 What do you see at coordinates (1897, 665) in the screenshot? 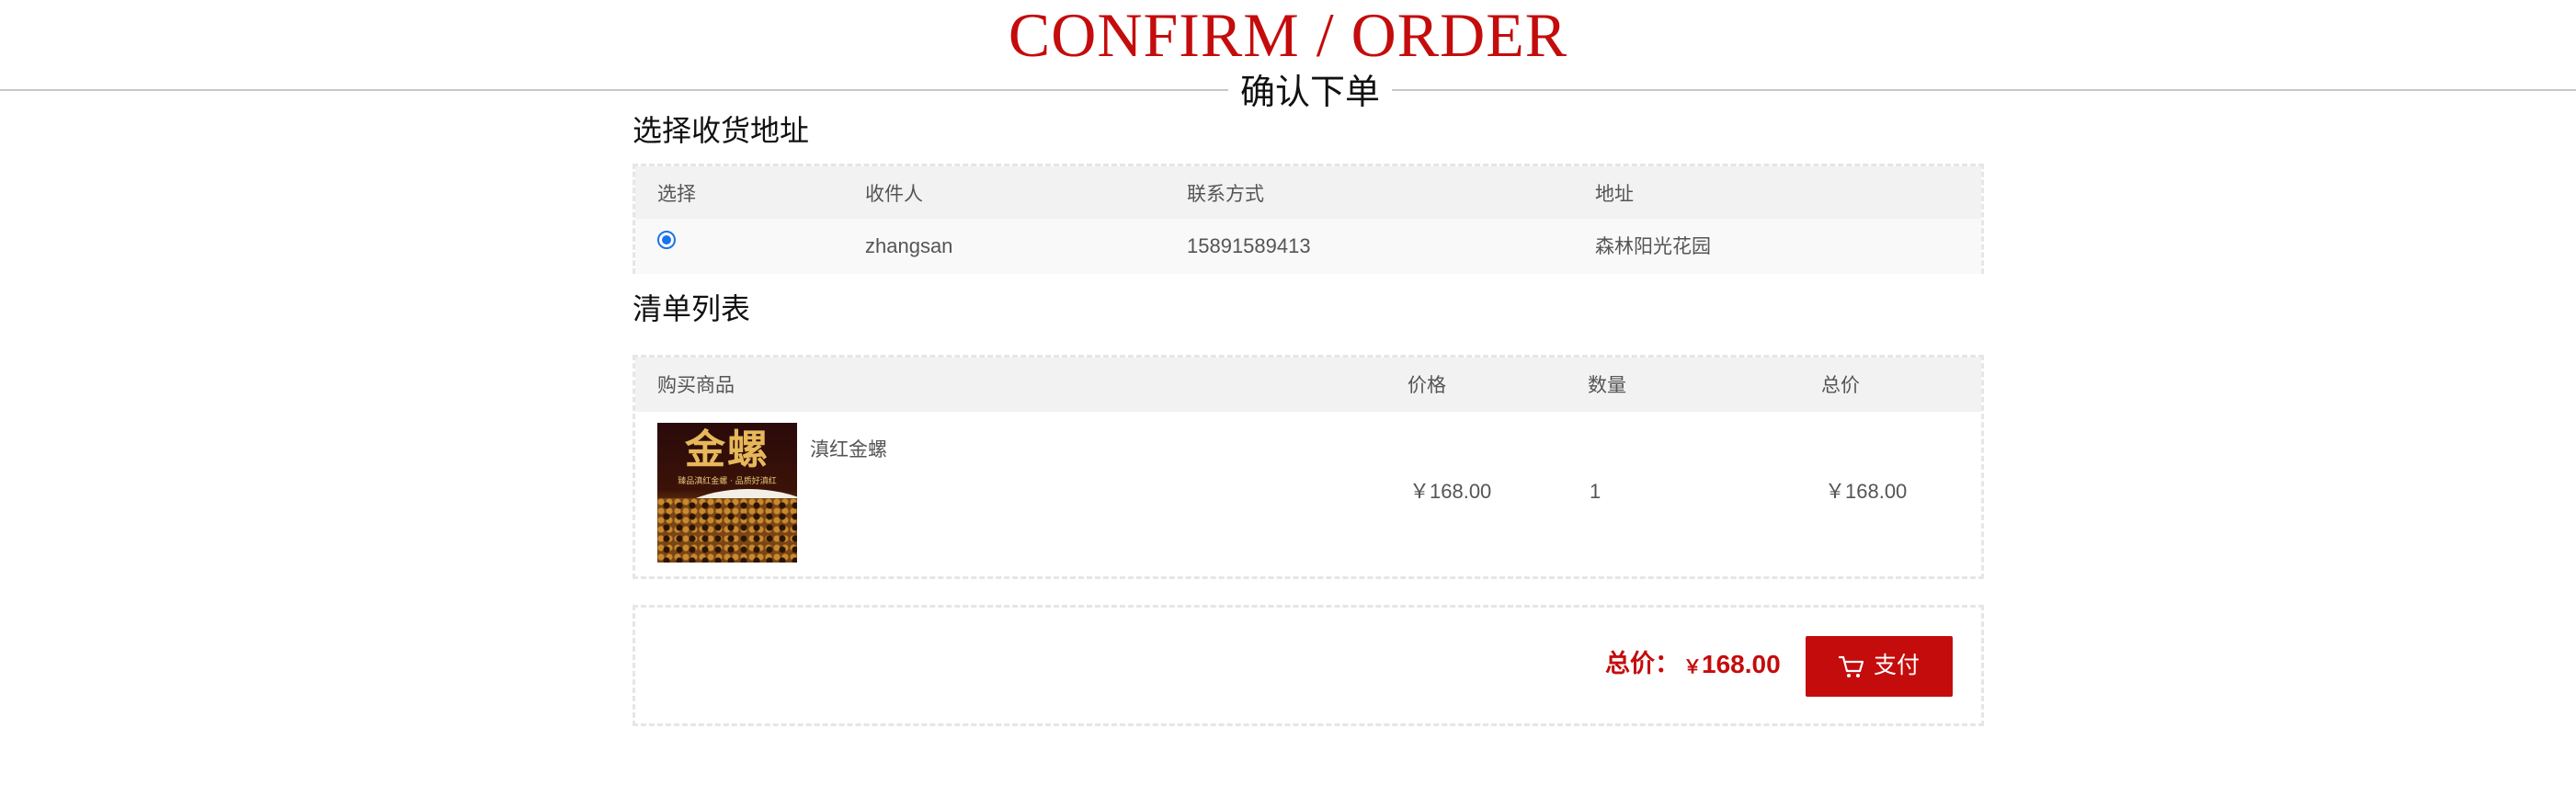
I see `pay-button-label: 支付` at bounding box center [1897, 665].